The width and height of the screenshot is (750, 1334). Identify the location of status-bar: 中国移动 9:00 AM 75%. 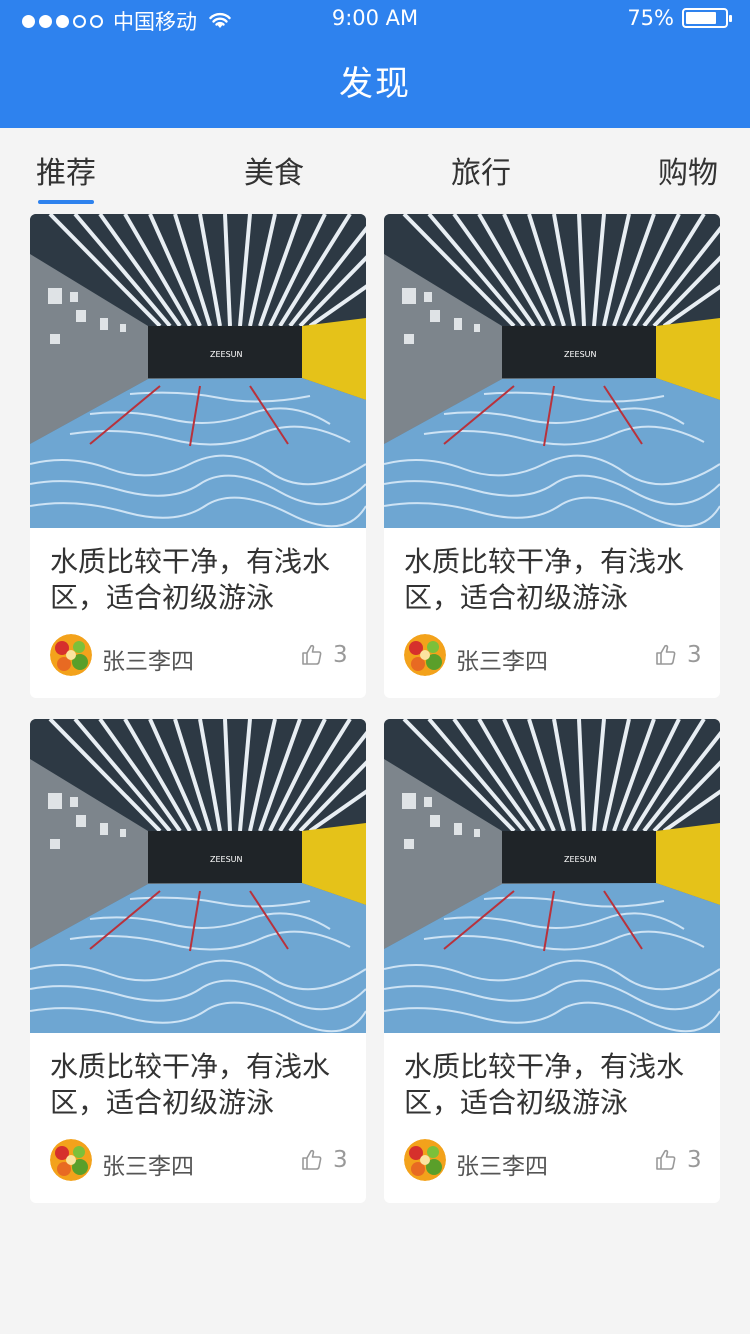
(375, 20).